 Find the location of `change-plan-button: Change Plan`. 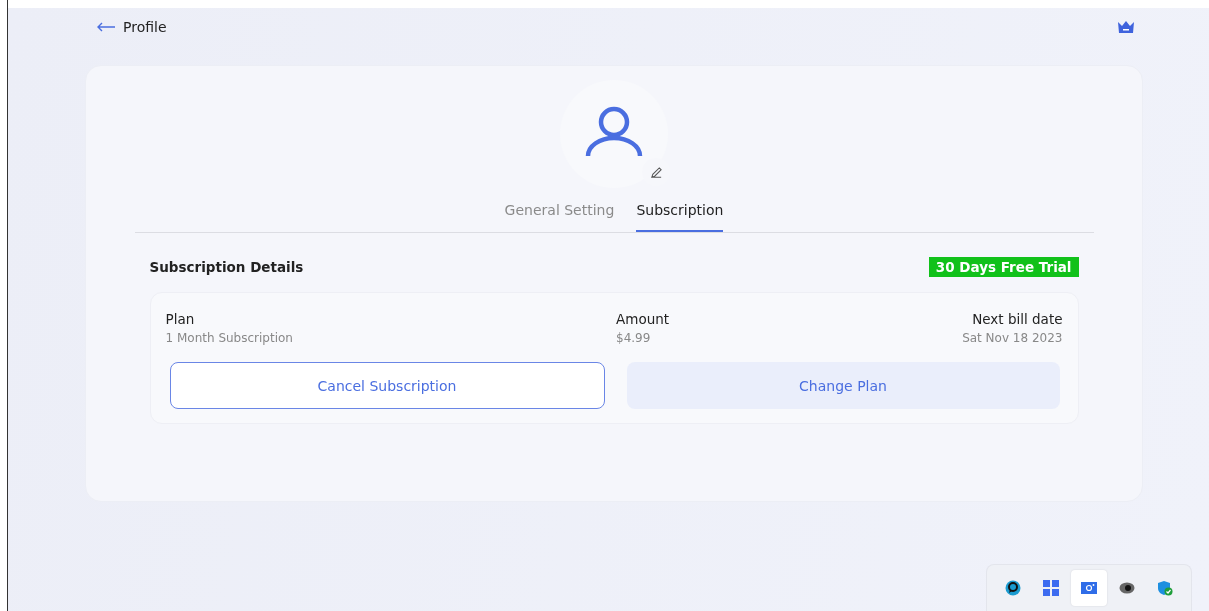

change-plan-button: Change Plan is located at coordinates (843, 385).